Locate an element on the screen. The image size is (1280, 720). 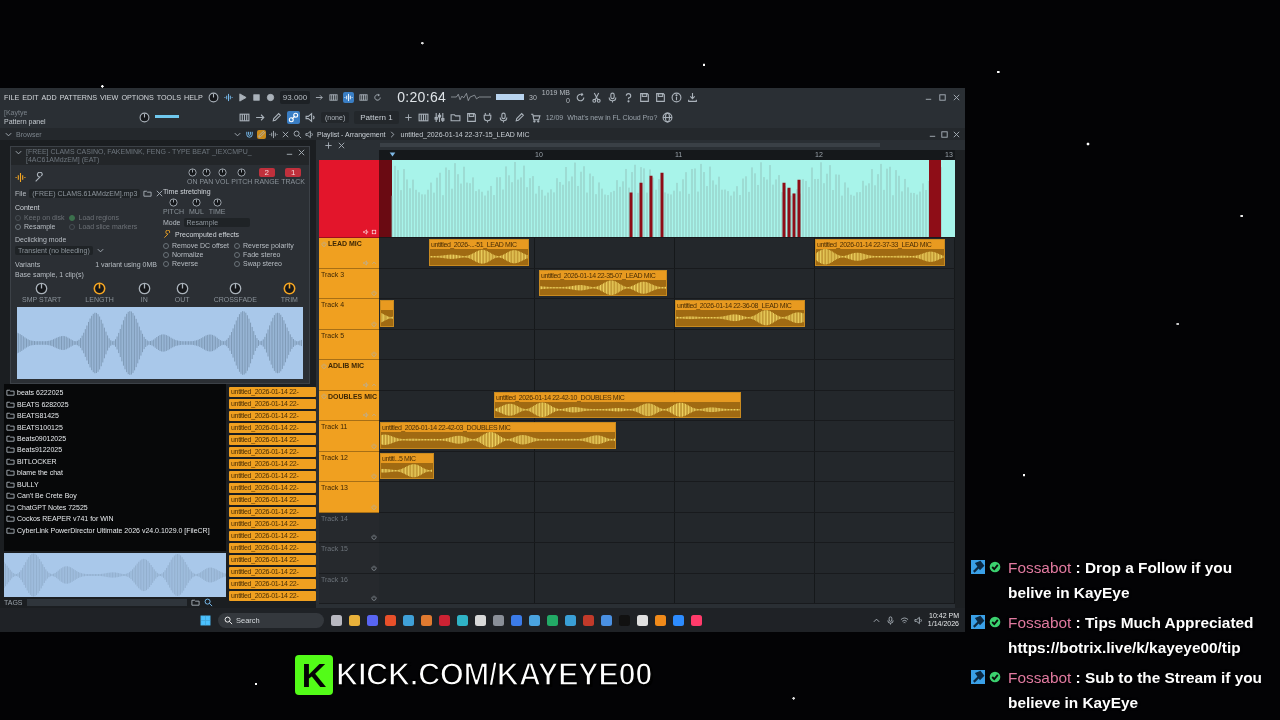
mixer-icon is located at coordinates (439, 117).